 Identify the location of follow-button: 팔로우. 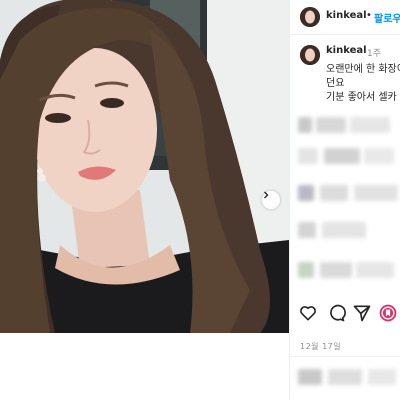
(387, 17).